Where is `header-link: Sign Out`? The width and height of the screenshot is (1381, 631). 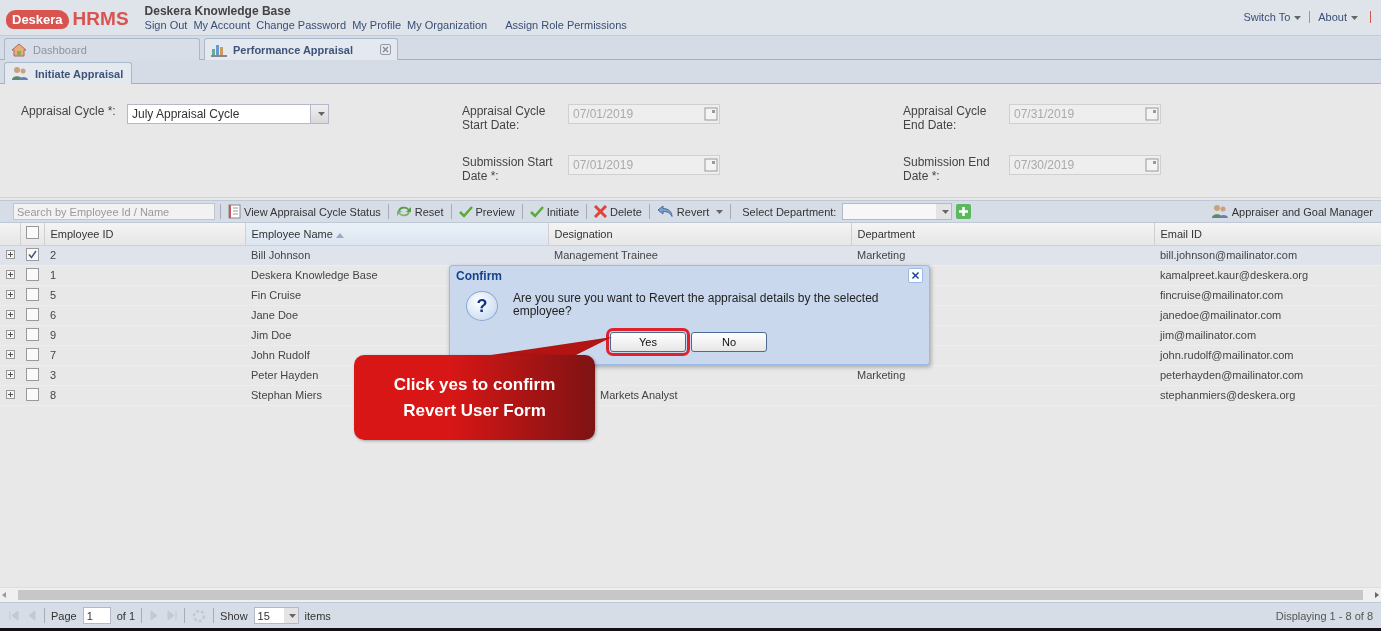 header-link: Sign Out is located at coordinates (166, 25).